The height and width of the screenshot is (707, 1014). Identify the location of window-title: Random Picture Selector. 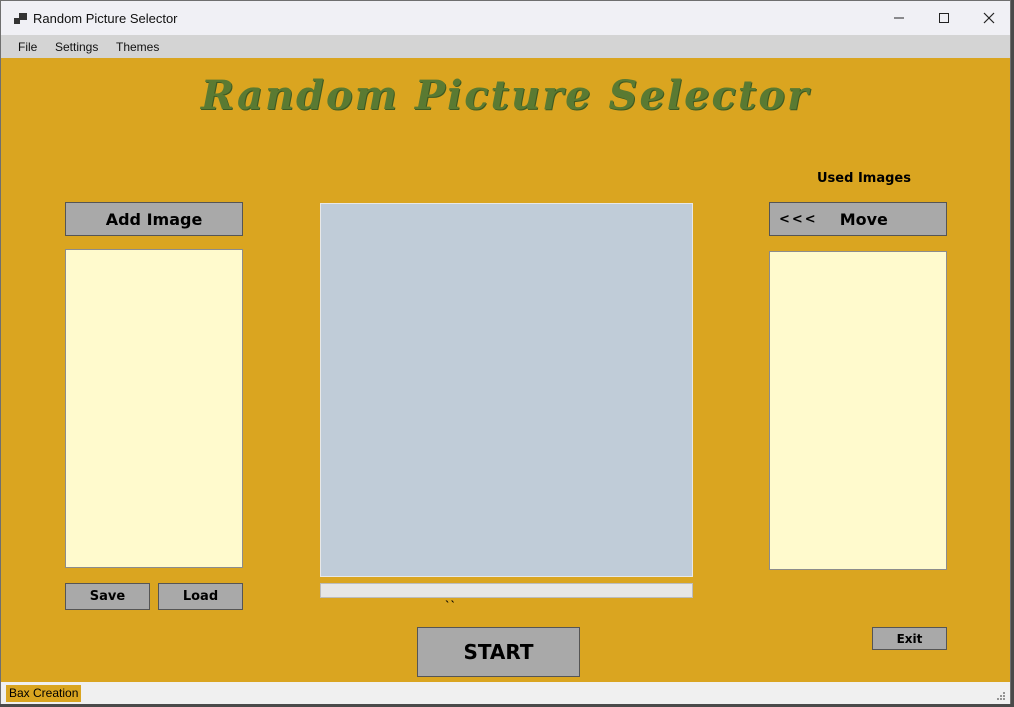
(105, 18).